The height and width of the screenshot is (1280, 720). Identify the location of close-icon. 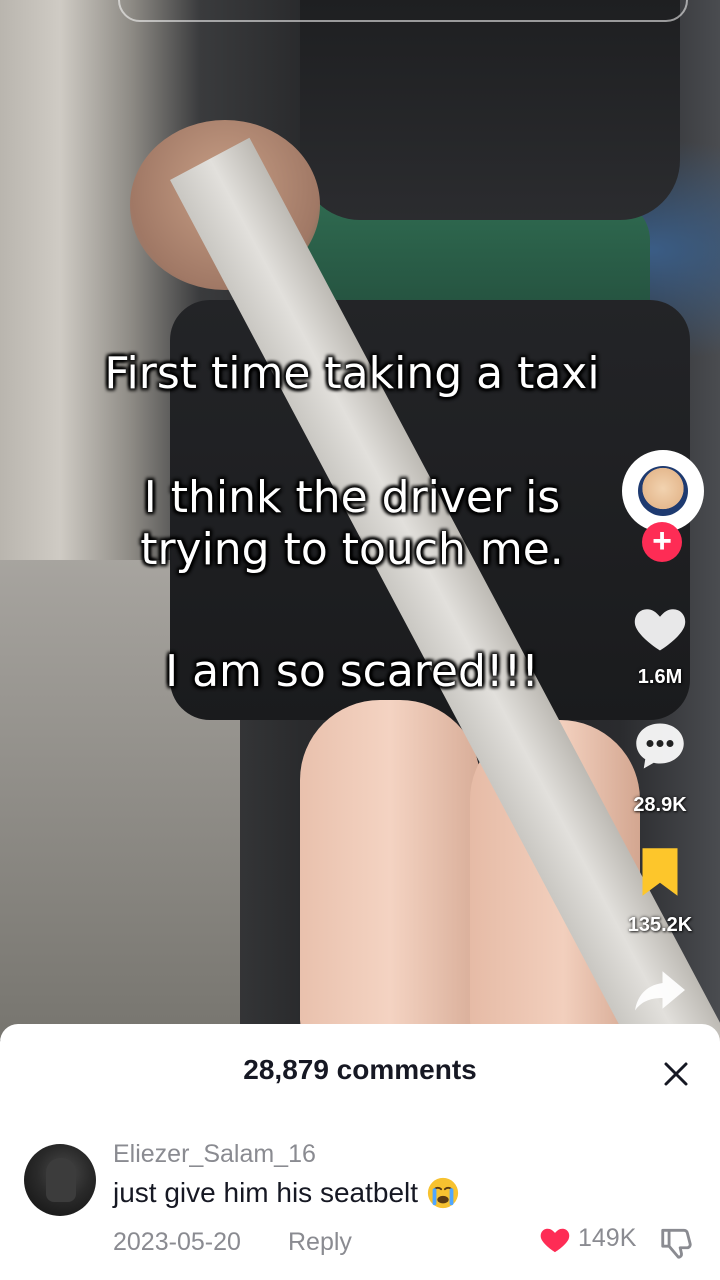
(676, 1074).